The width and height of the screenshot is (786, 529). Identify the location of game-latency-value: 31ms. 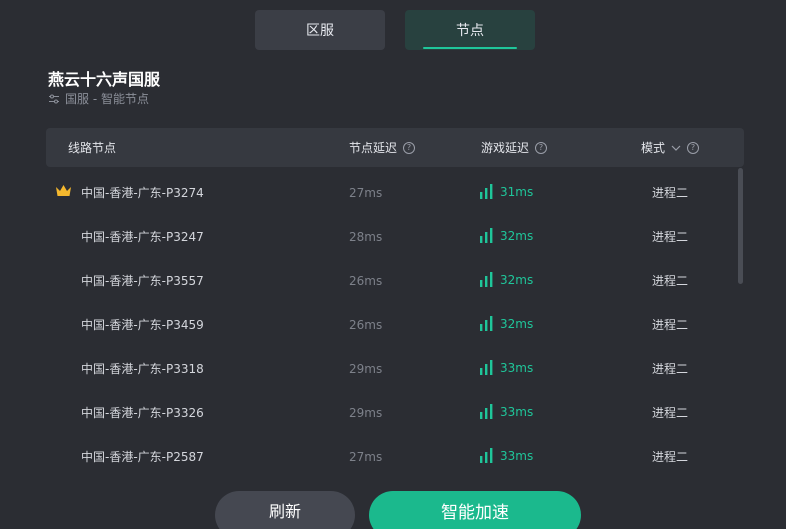
(517, 192).